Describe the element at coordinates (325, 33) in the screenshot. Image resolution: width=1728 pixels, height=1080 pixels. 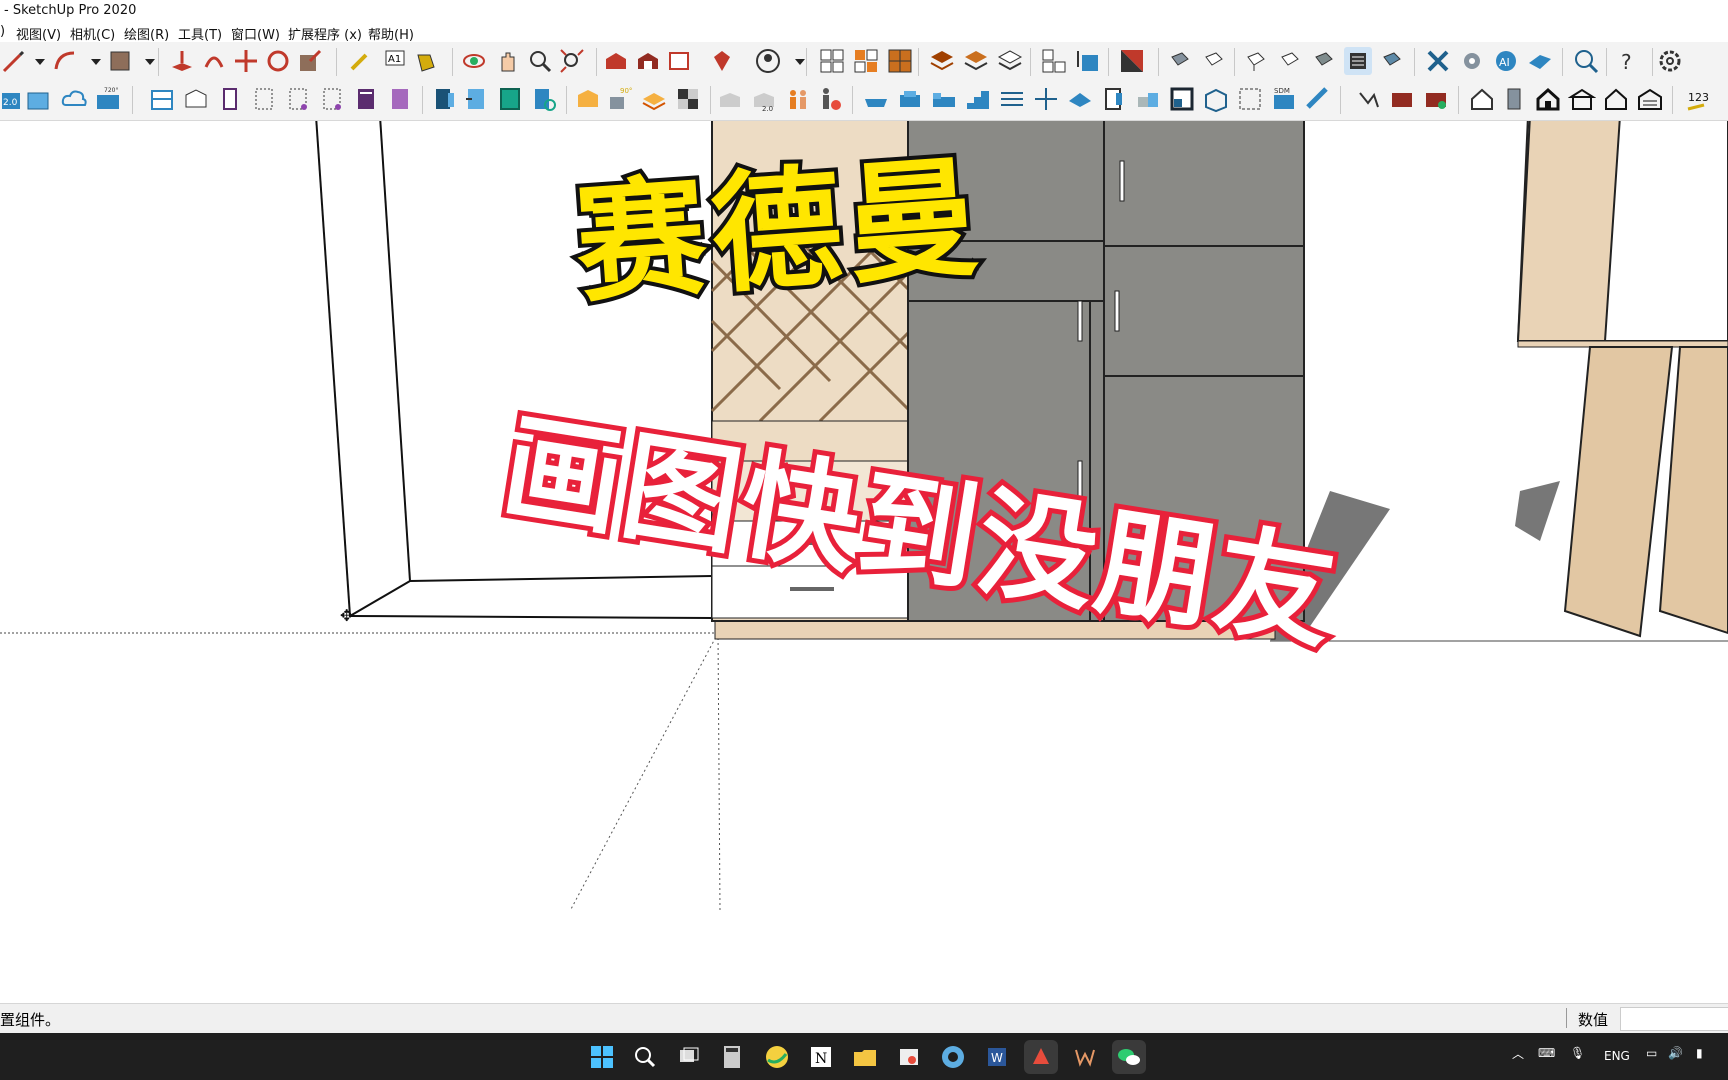
I see `menu-extensions: 扩展程序 (x)` at that location.